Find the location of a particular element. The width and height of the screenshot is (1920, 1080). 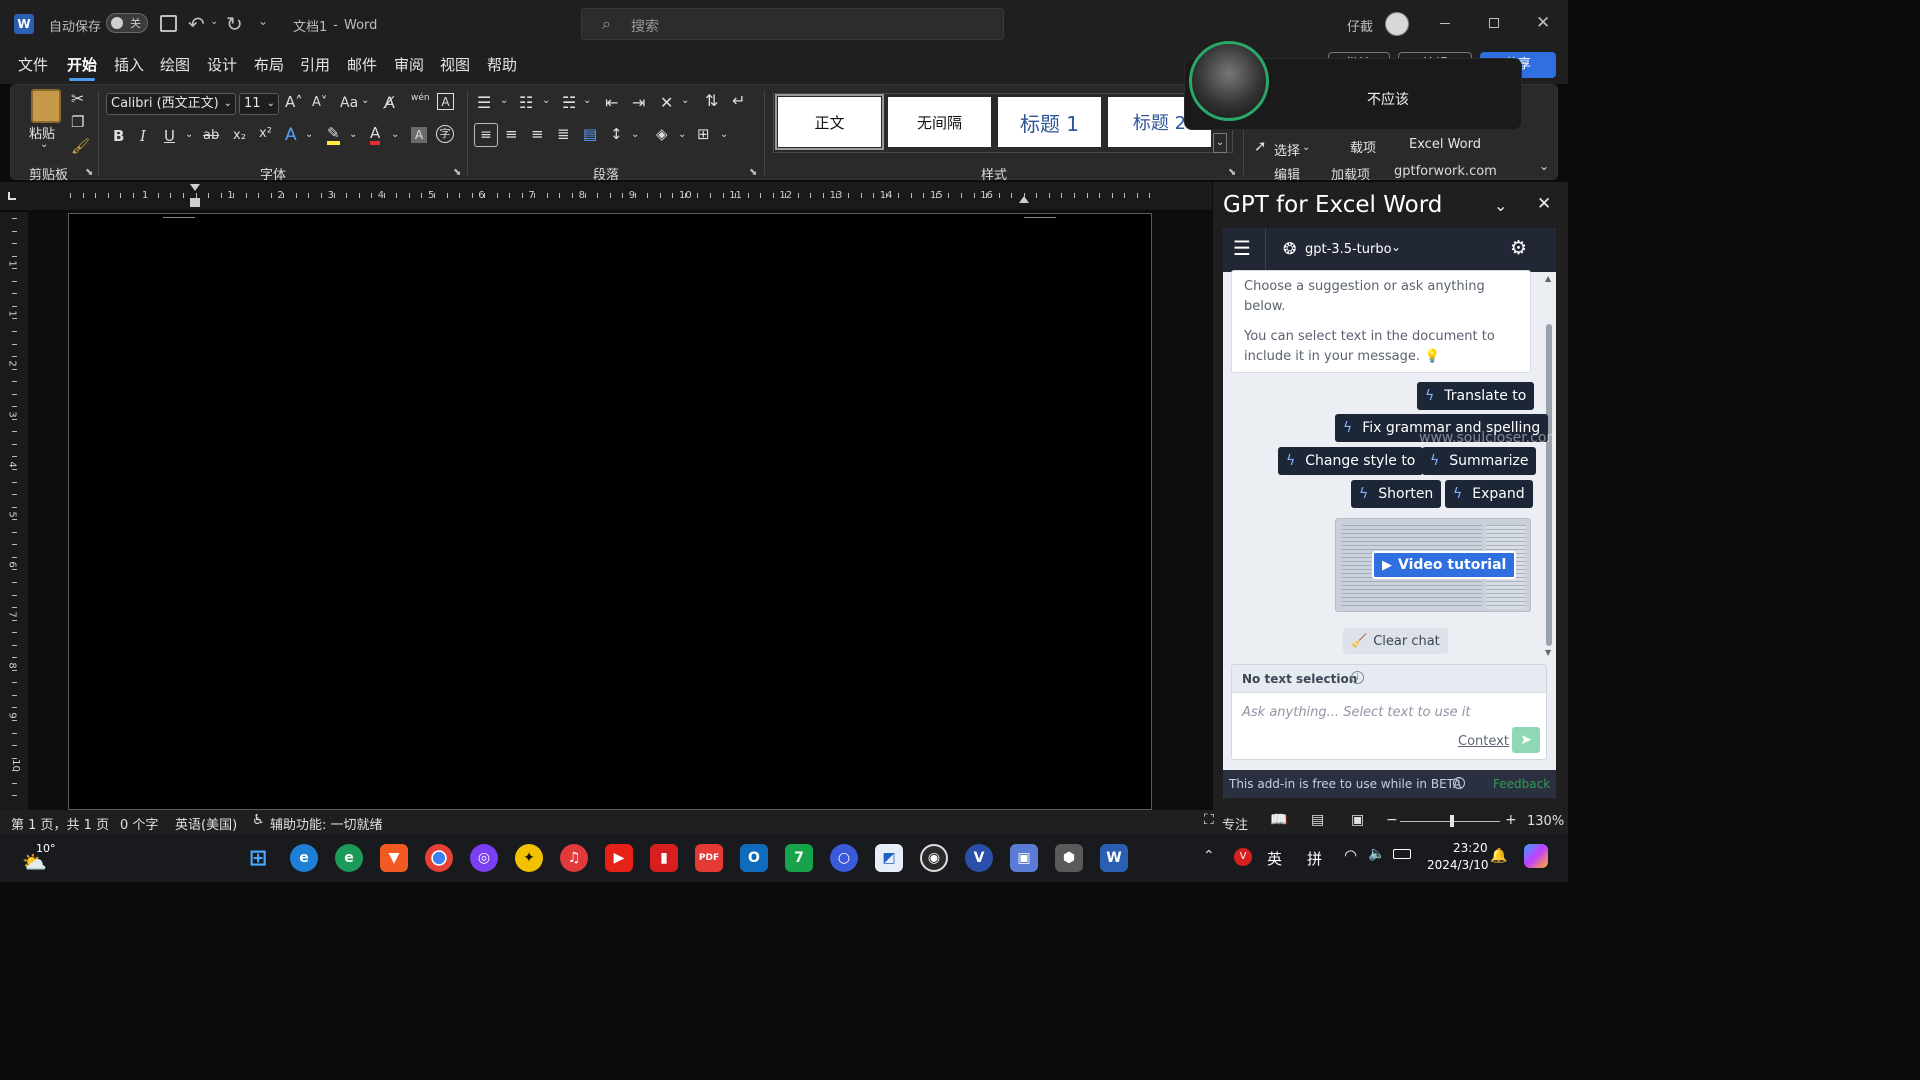

minimize-icon is located at coordinates (1445, 23).